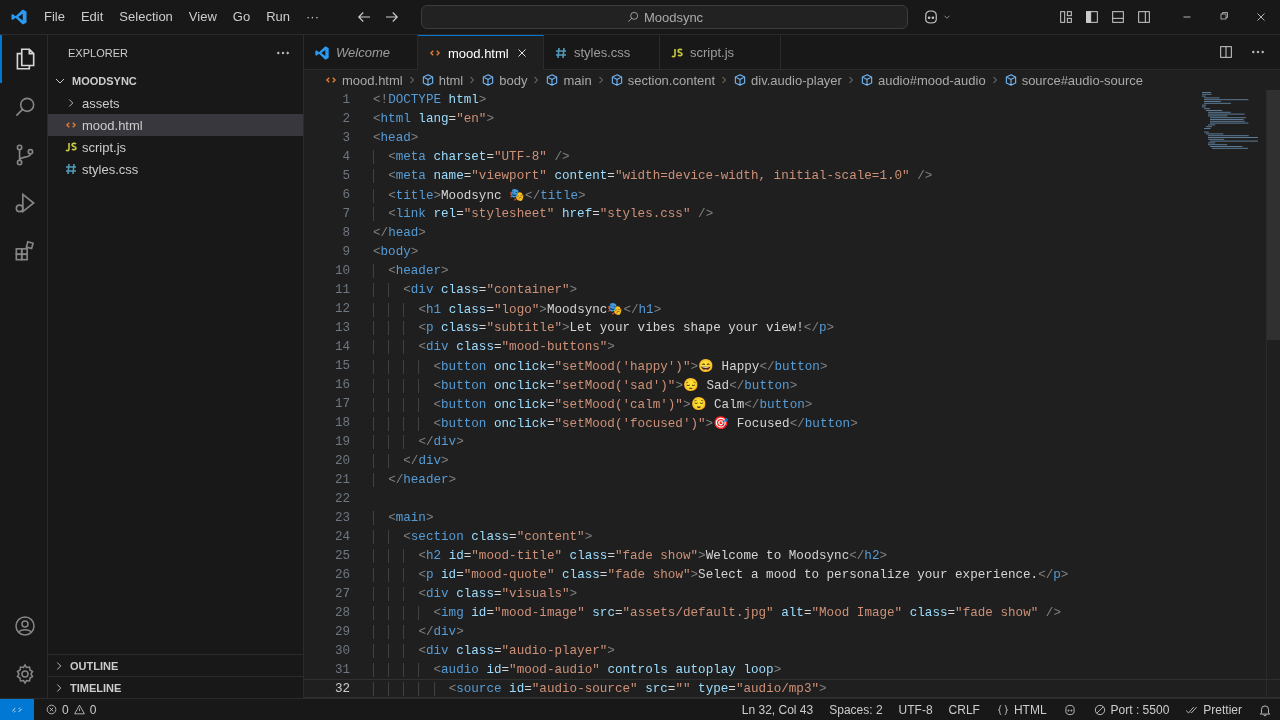 Image resolution: width=1280 pixels, height=720 pixels. What do you see at coordinates (341, 327) in the screenshot?
I see `line-number: 13` at bounding box center [341, 327].